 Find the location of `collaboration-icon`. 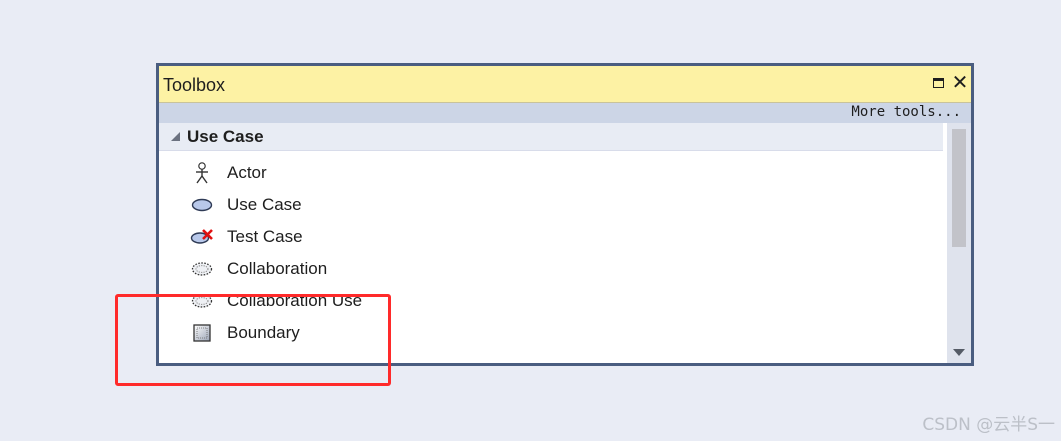

collaboration-icon is located at coordinates (202, 269).